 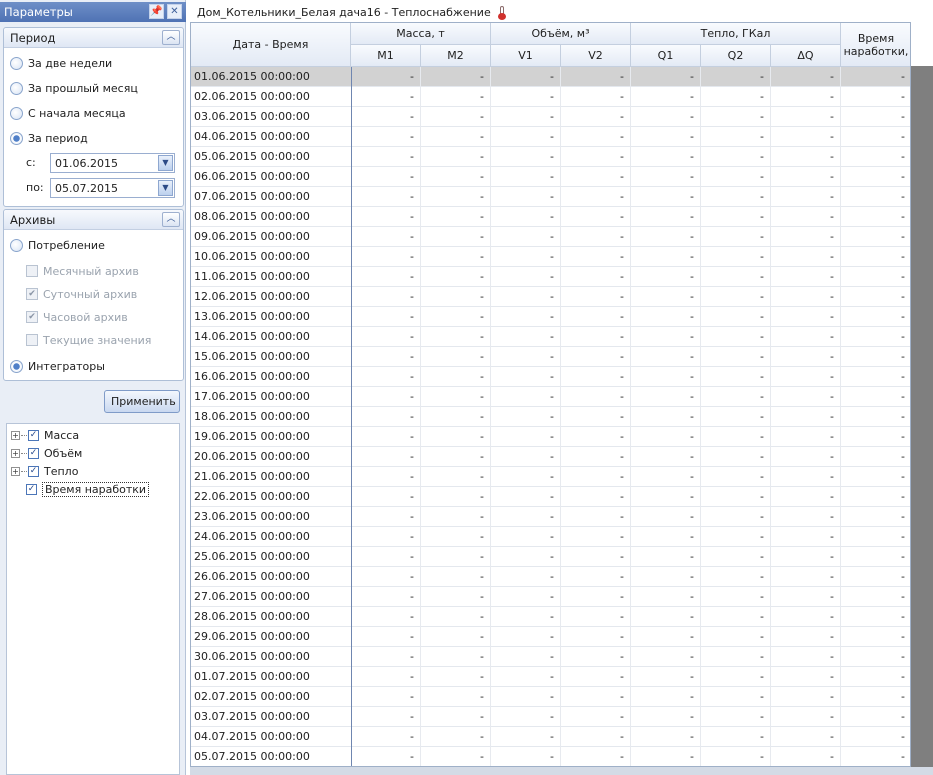 I want to click on radio-custom-period: За период, so click(x=49, y=138).